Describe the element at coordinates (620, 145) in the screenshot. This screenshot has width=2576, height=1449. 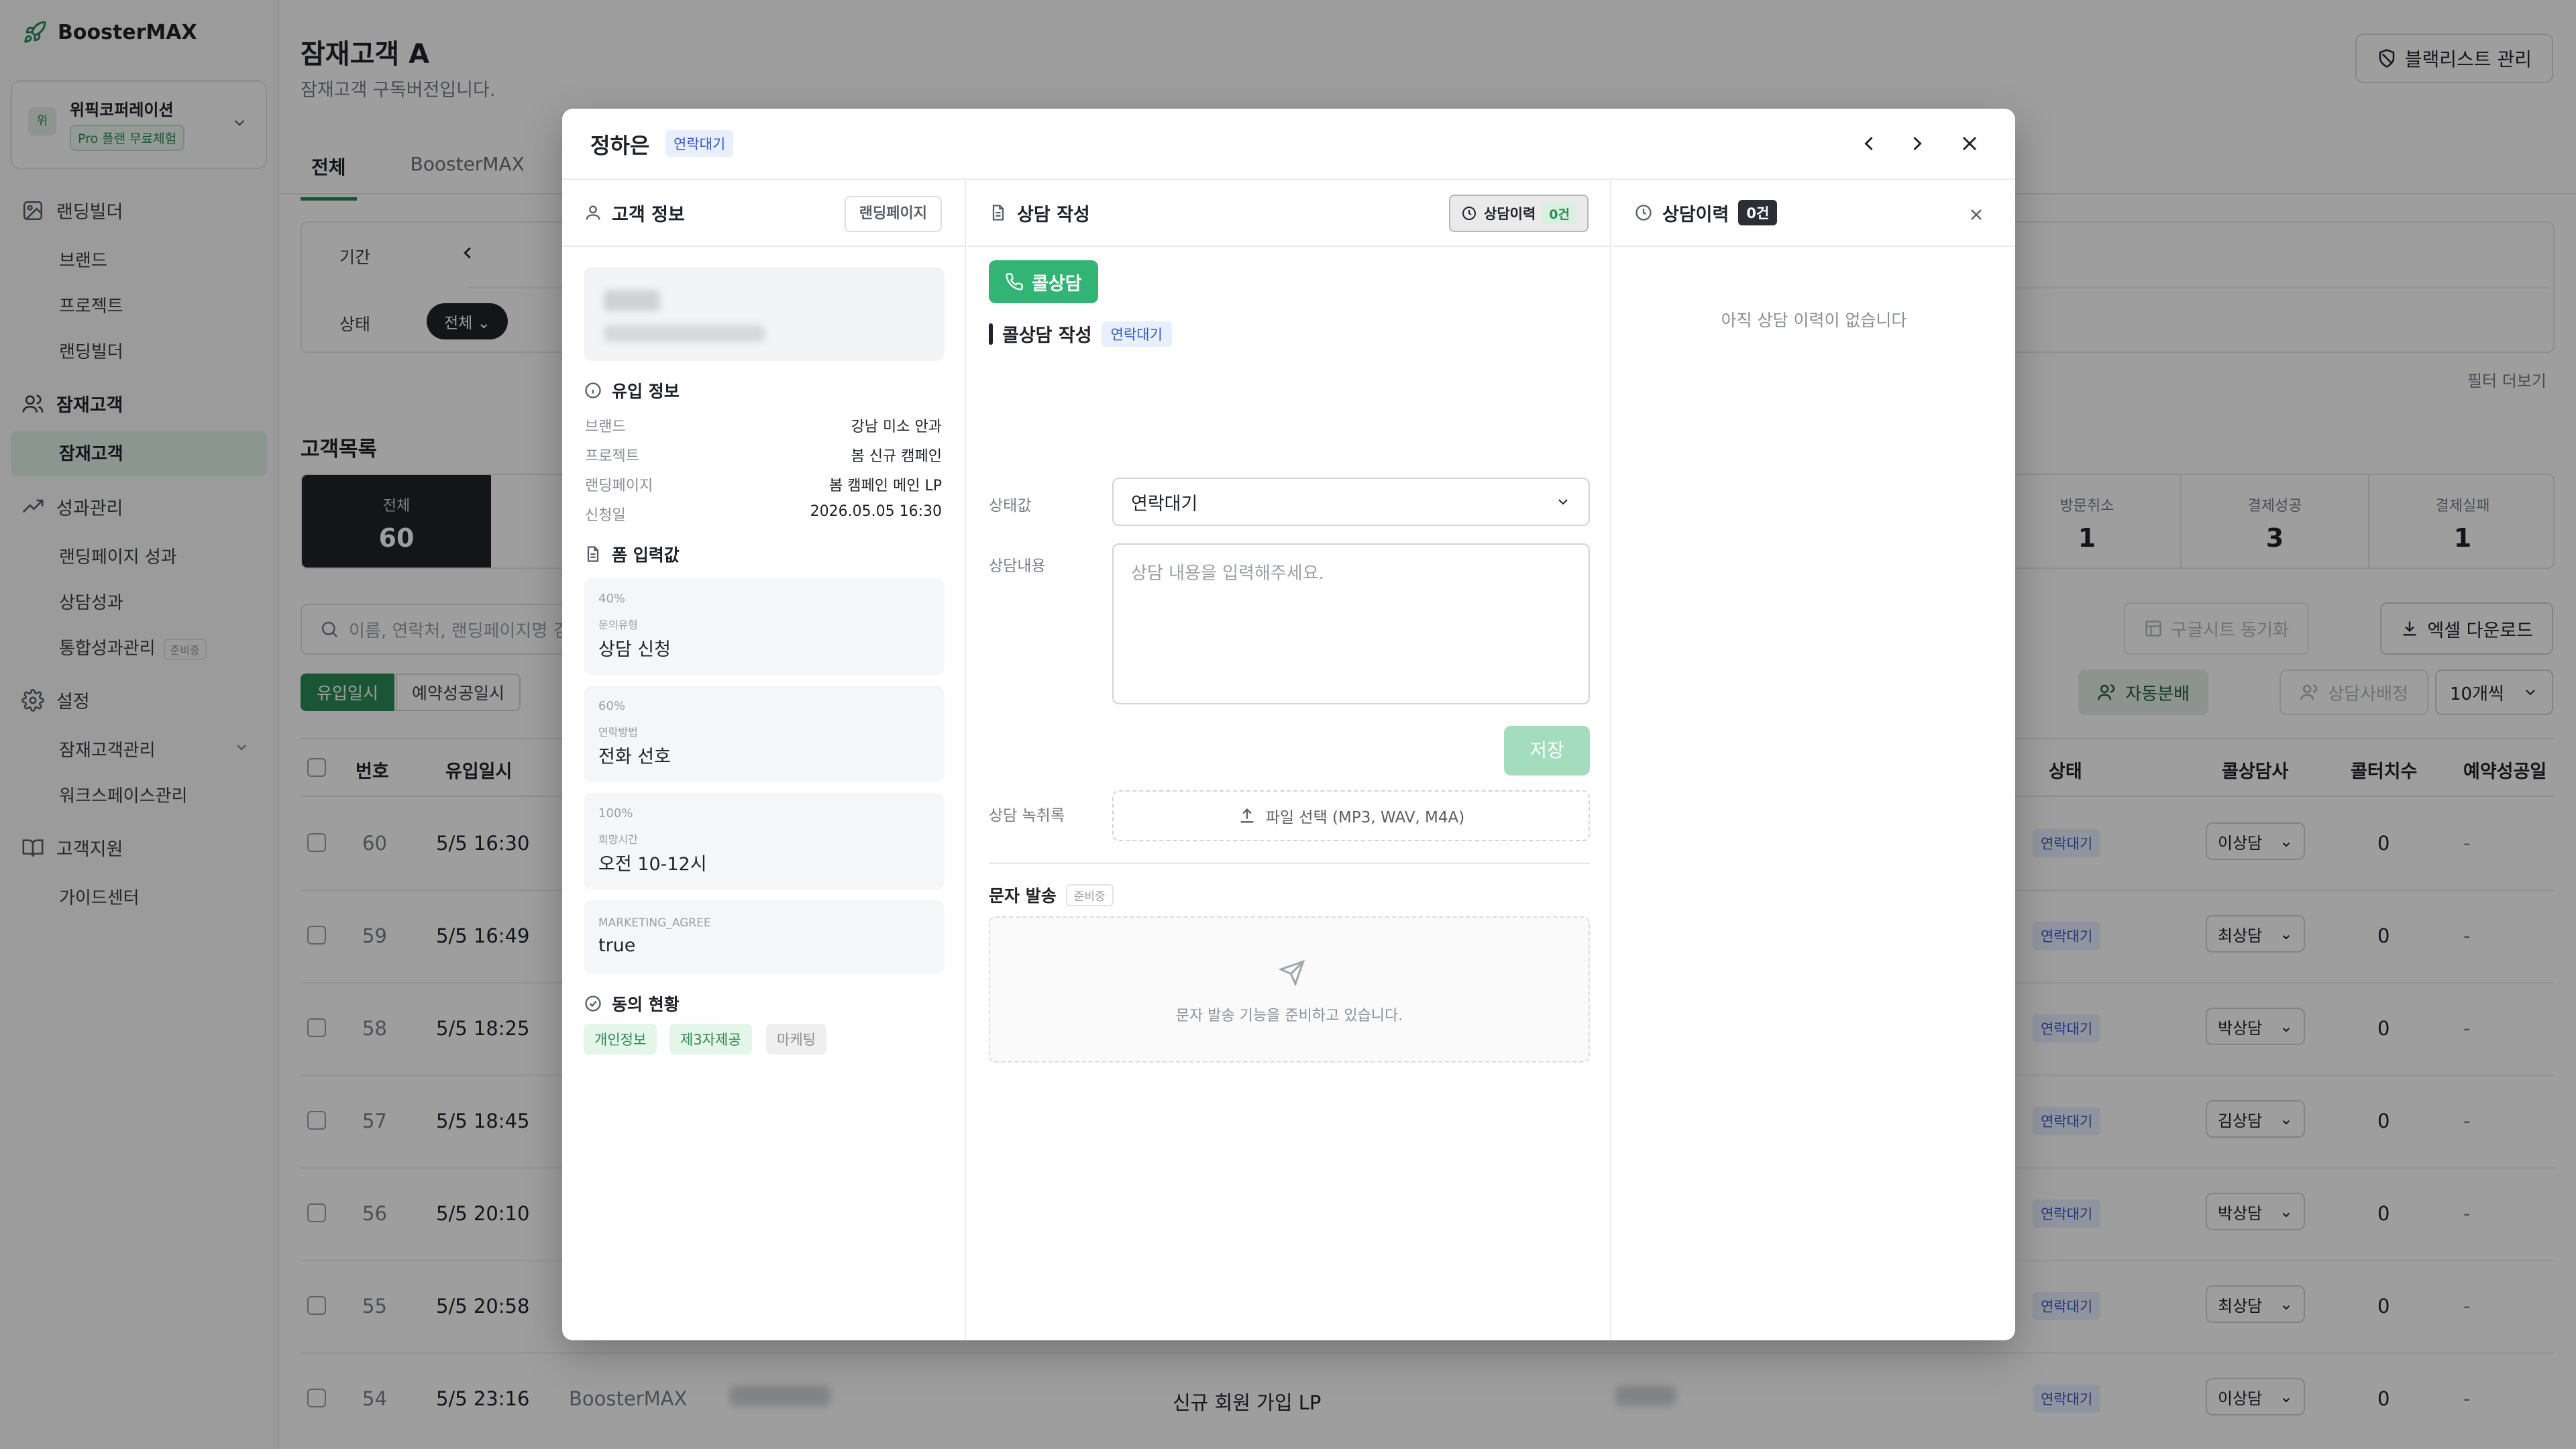
I see `customer-name: 정하은` at that location.